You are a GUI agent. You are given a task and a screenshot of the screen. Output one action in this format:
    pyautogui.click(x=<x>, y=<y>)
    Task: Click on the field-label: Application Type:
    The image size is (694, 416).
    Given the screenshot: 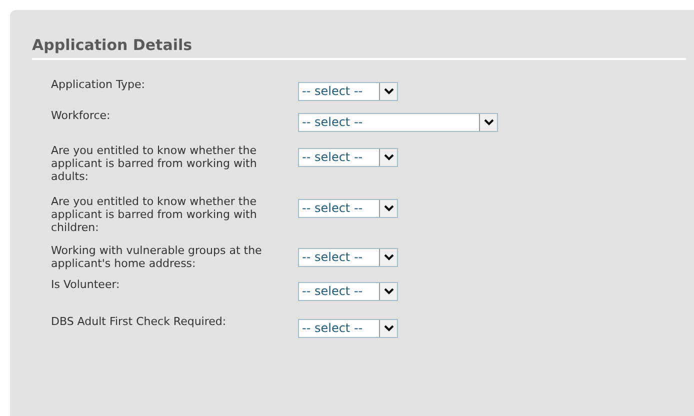 What is the action you would take?
    pyautogui.click(x=98, y=84)
    